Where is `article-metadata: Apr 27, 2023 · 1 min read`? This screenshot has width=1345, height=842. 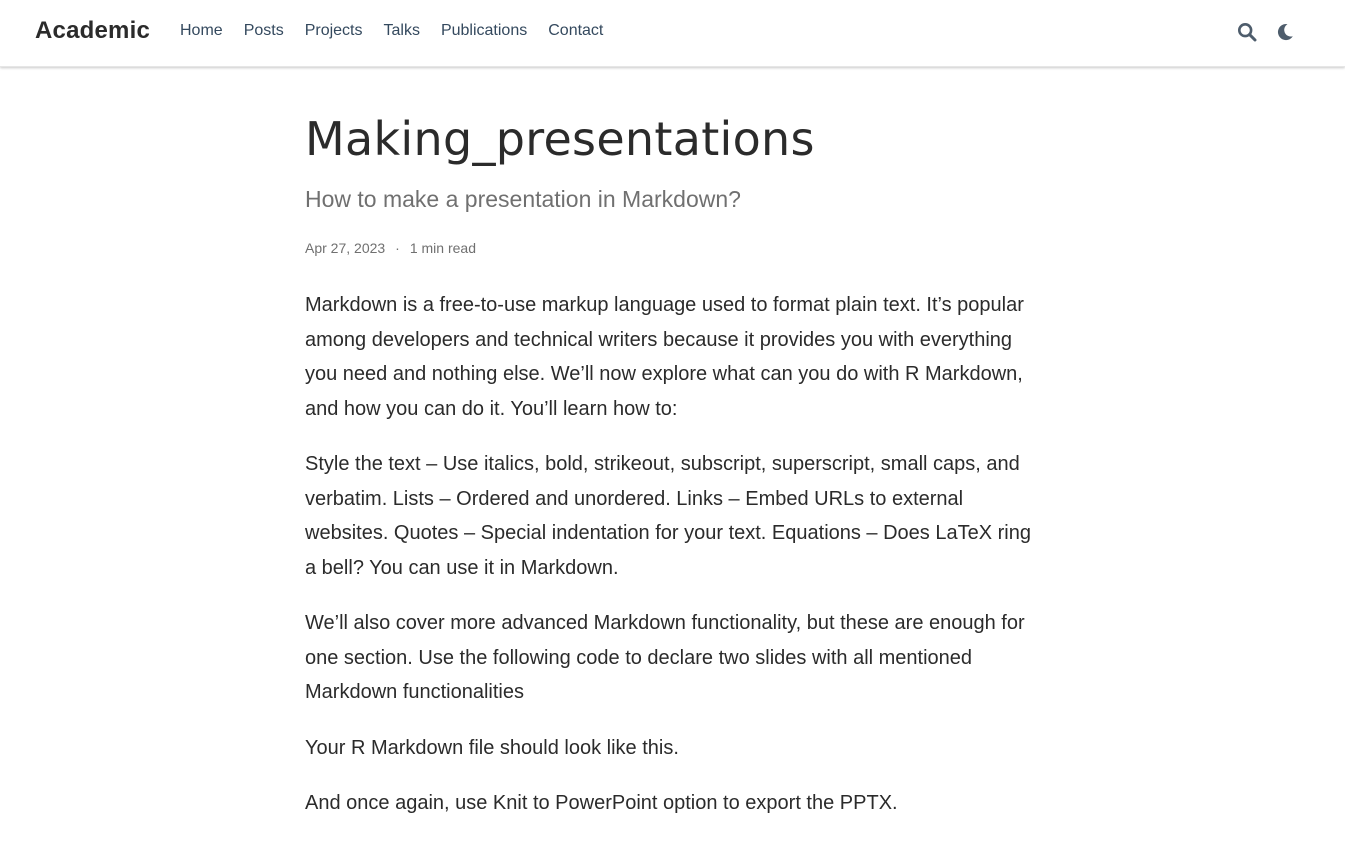 article-metadata: Apr 27, 2023 · 1 min read is located at coordinates (670, 248).